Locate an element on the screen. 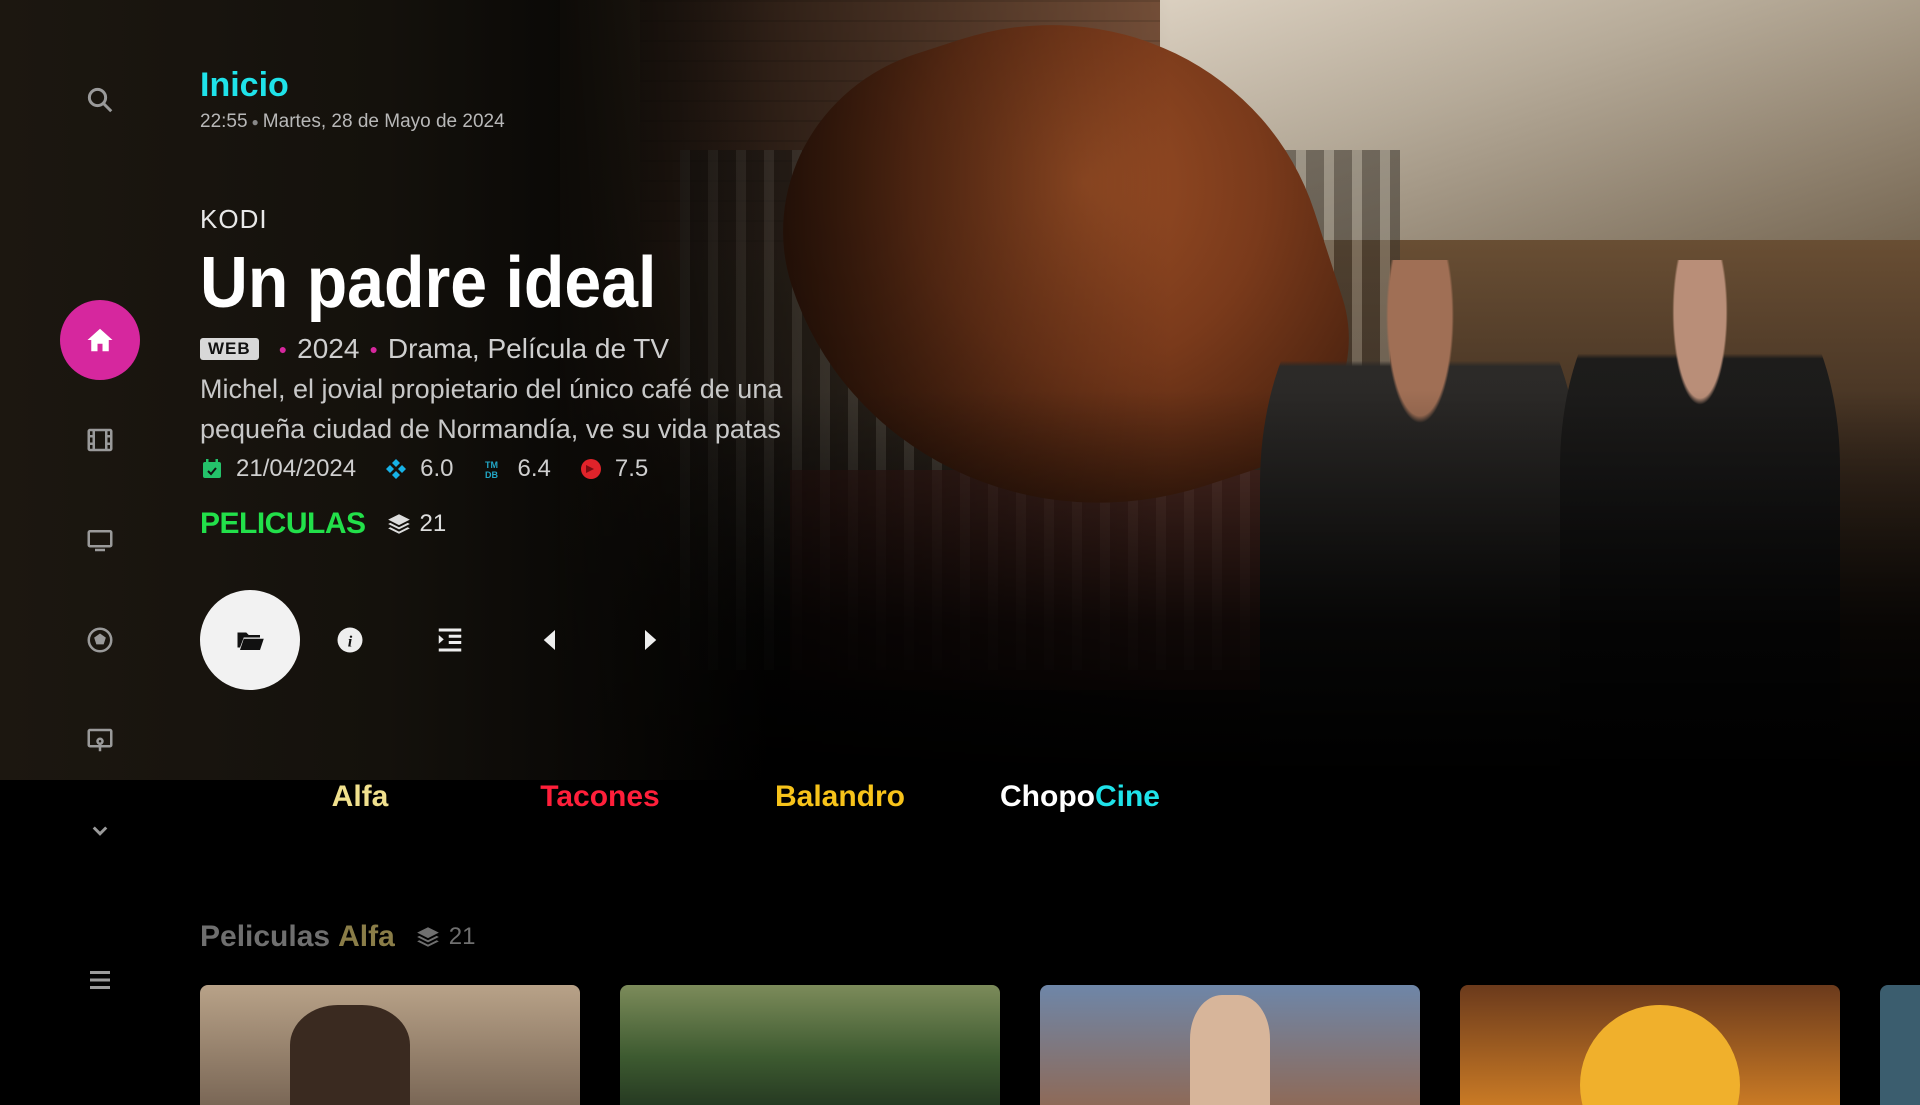 The height and width of the screenshot is (1105, 1920). poster-row is located at coordinates (1060, 1045).